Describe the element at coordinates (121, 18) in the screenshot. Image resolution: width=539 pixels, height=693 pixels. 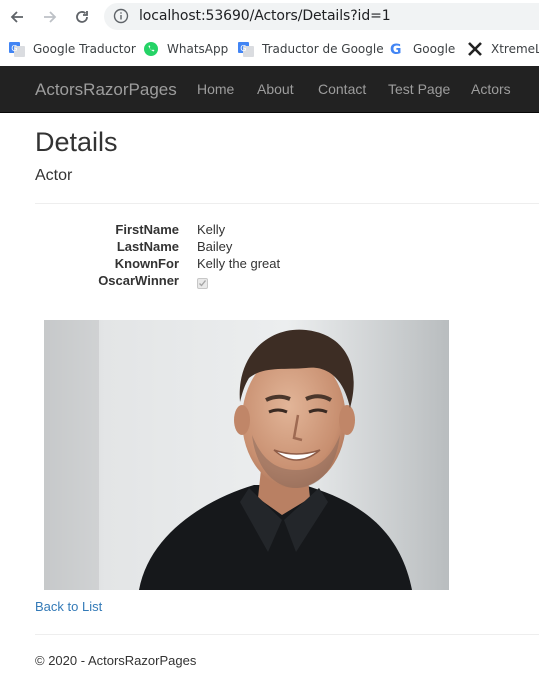
I see `info-icon` at that location.